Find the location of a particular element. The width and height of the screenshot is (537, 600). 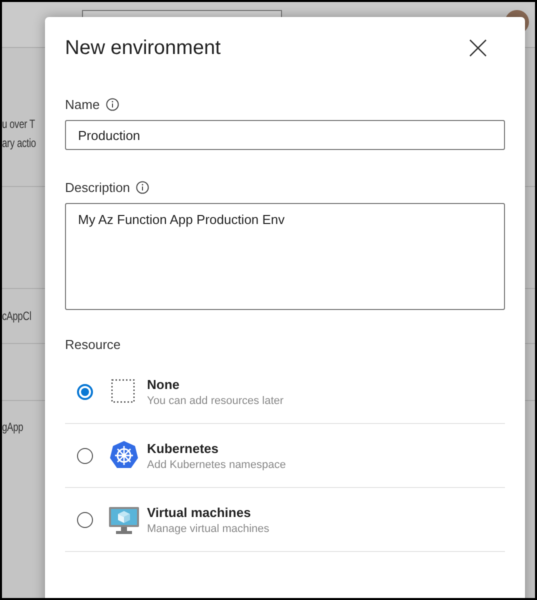

field-label: Resource is located at coordinates (93, 344).